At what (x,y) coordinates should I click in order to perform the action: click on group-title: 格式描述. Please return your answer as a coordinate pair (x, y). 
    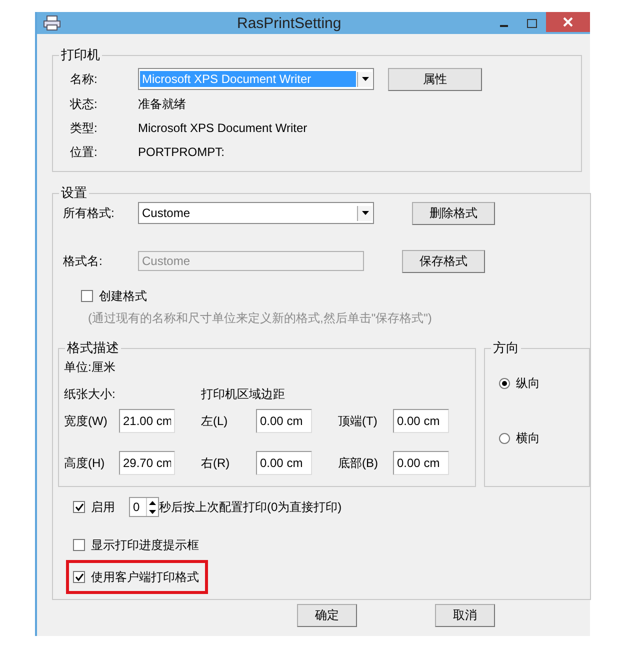
    Looking at the image, I should click on (93, 348).